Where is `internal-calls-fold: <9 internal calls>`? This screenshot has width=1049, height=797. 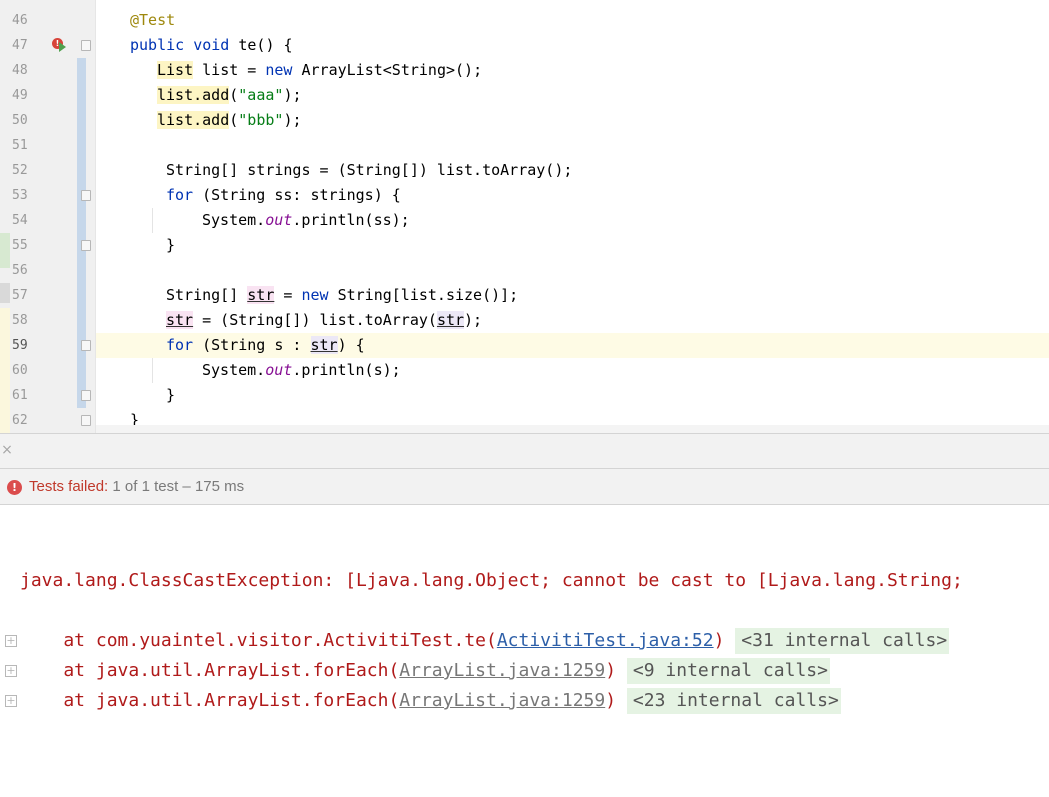 internal-calls-fold: <9 internal calls> is located at coordinates (728, 671).